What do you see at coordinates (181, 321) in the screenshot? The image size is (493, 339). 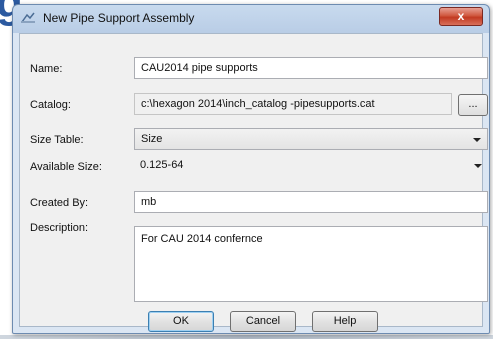 I see `ok-button: OK` at bounding box center [181, 321].